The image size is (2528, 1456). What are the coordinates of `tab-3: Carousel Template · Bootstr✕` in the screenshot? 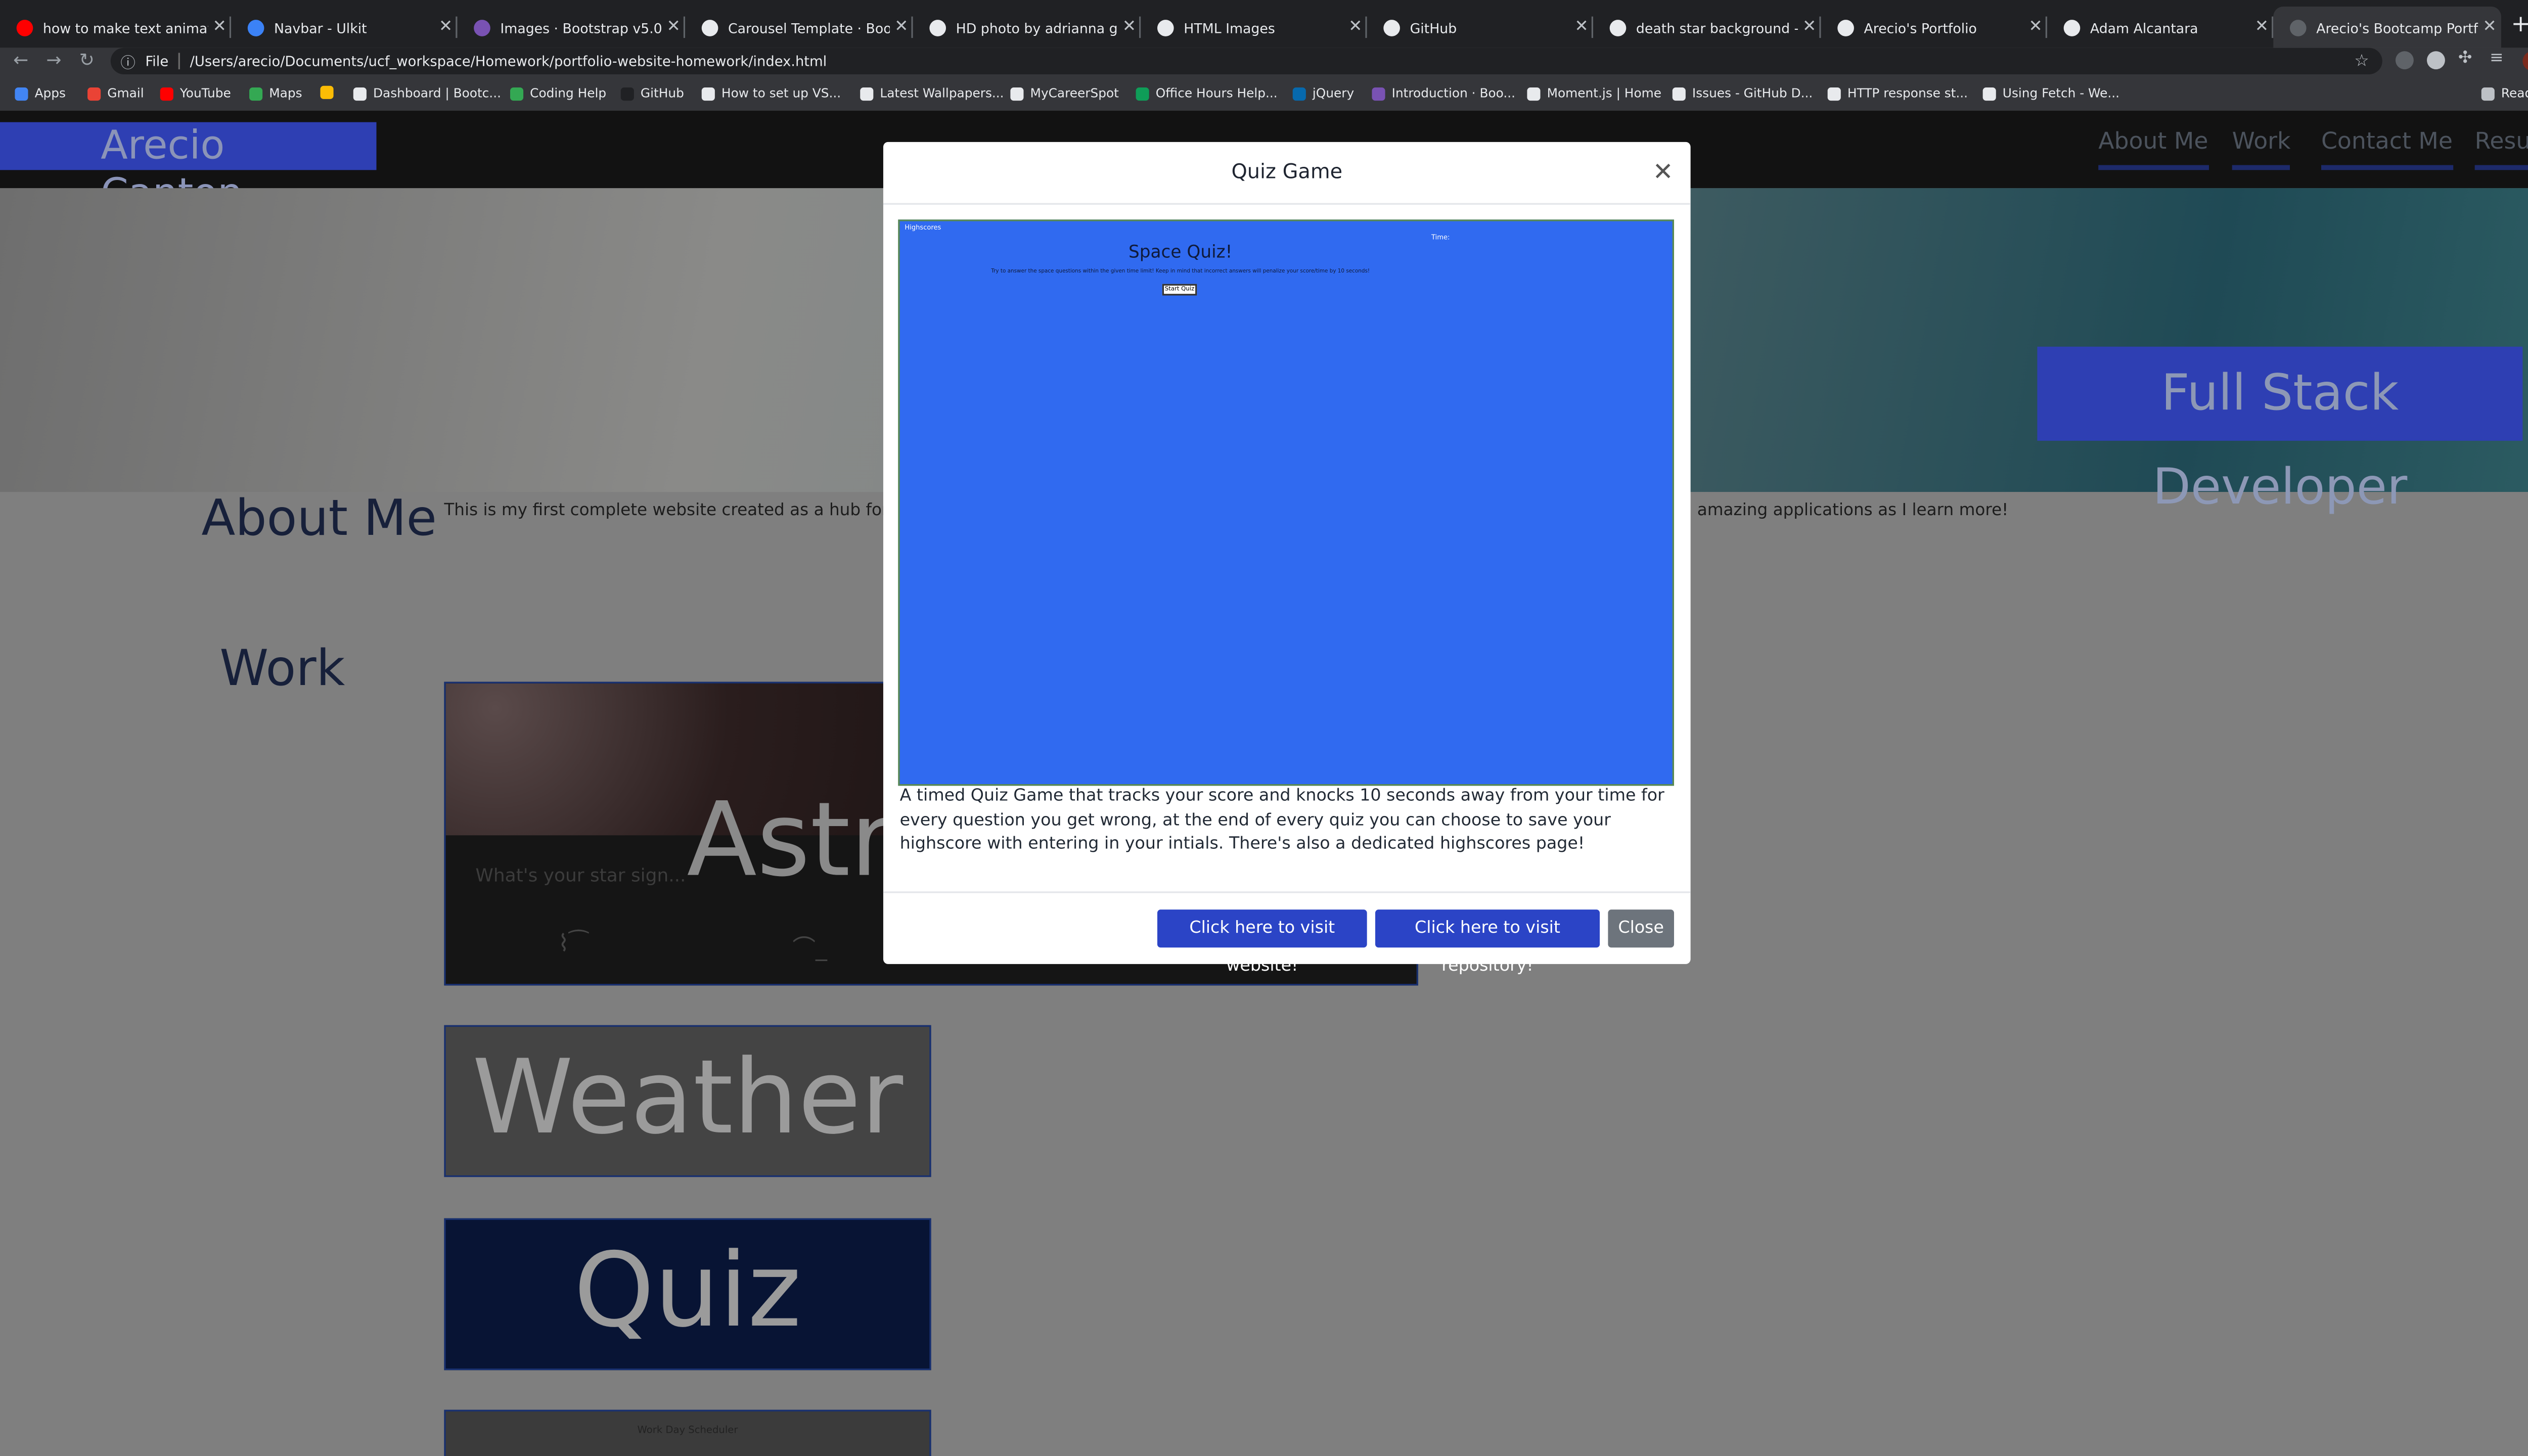 It's located at (799, 27).